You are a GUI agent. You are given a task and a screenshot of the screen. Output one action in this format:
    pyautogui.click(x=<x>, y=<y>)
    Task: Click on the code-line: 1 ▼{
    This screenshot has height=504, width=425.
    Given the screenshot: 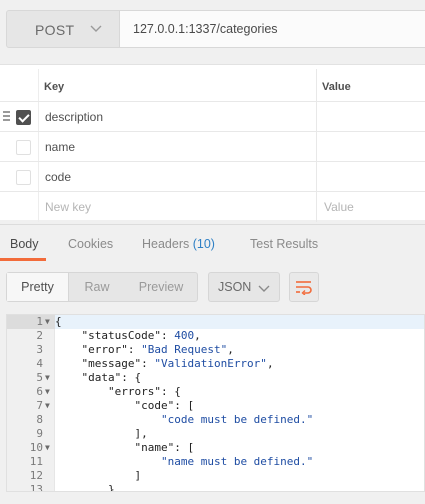 What is the action you would take?
    pyautogui.click(x=215, y=322)
    